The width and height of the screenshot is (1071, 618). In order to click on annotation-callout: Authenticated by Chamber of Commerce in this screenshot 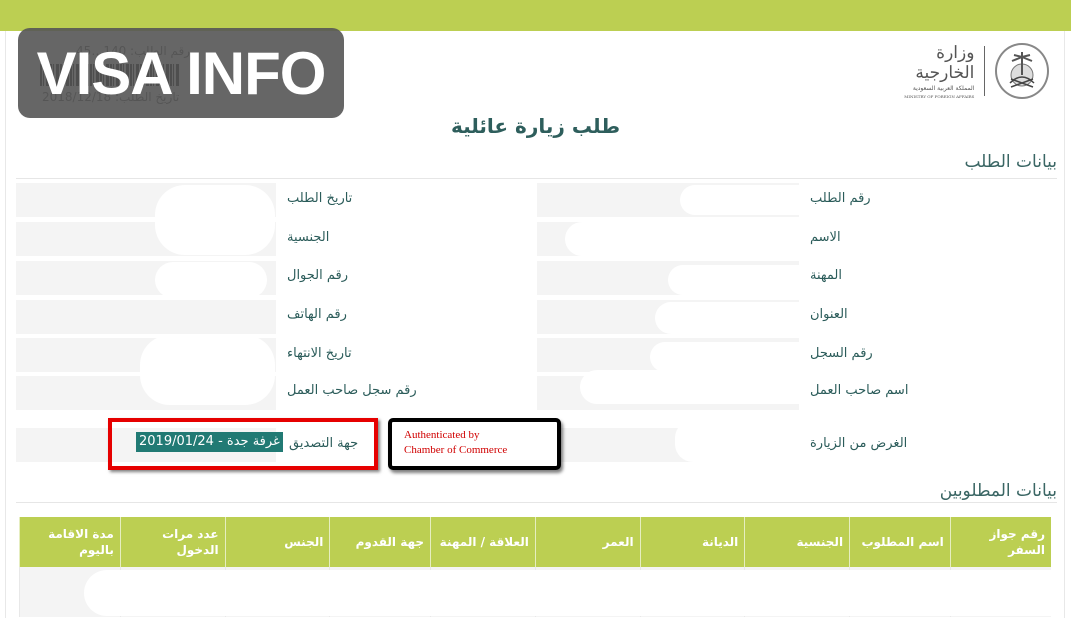, I will do `click(474, 444)`.